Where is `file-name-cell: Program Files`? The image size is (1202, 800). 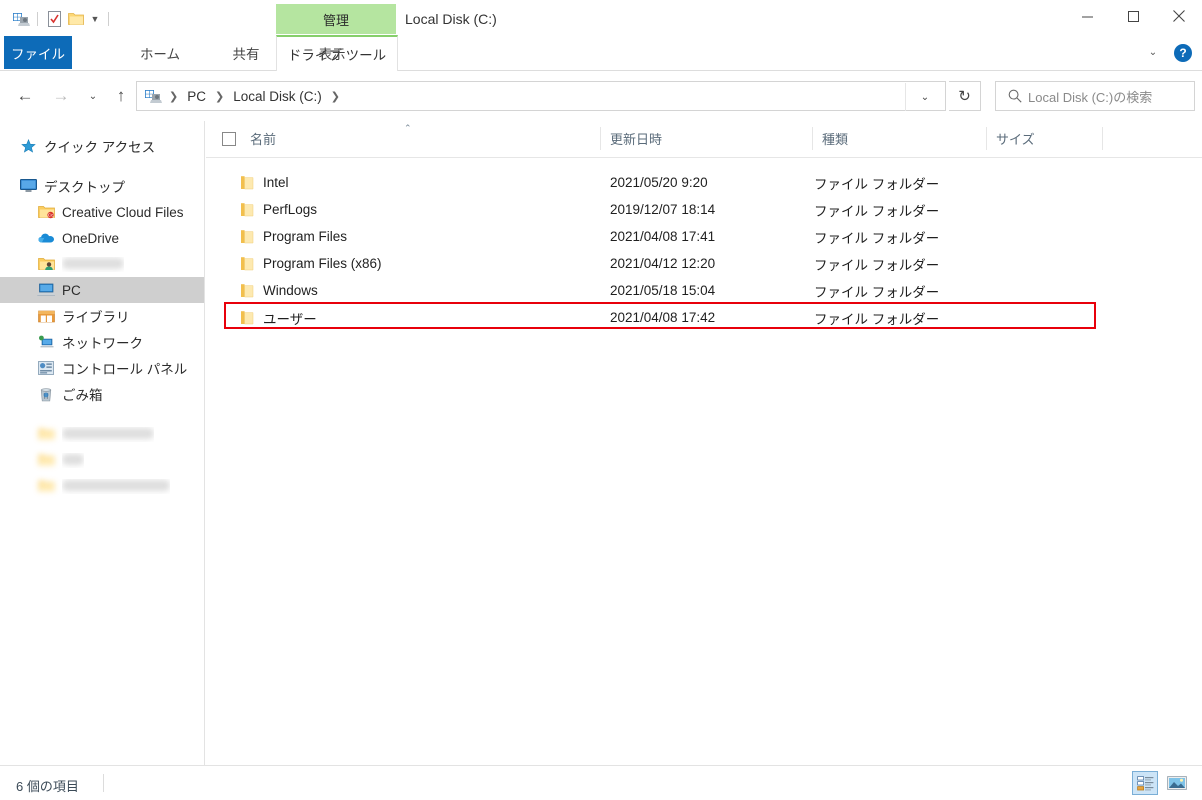
file-name-cell: Program Files is located at coordinates (293, 236).